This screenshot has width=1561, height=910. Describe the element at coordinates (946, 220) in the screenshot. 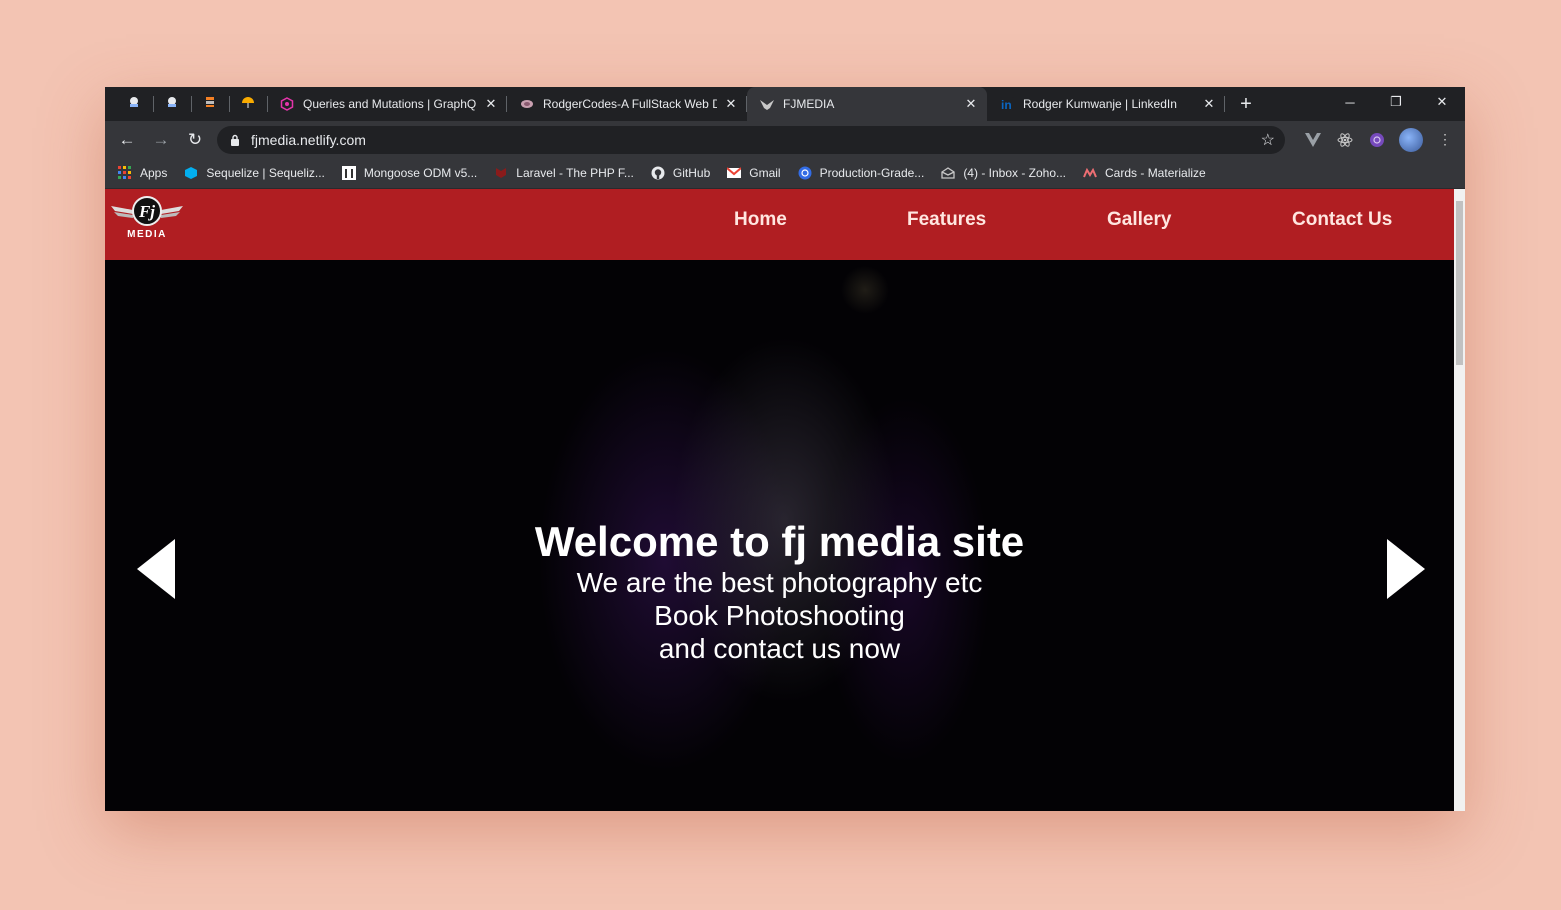

I see `nav-features: Features` at that location.